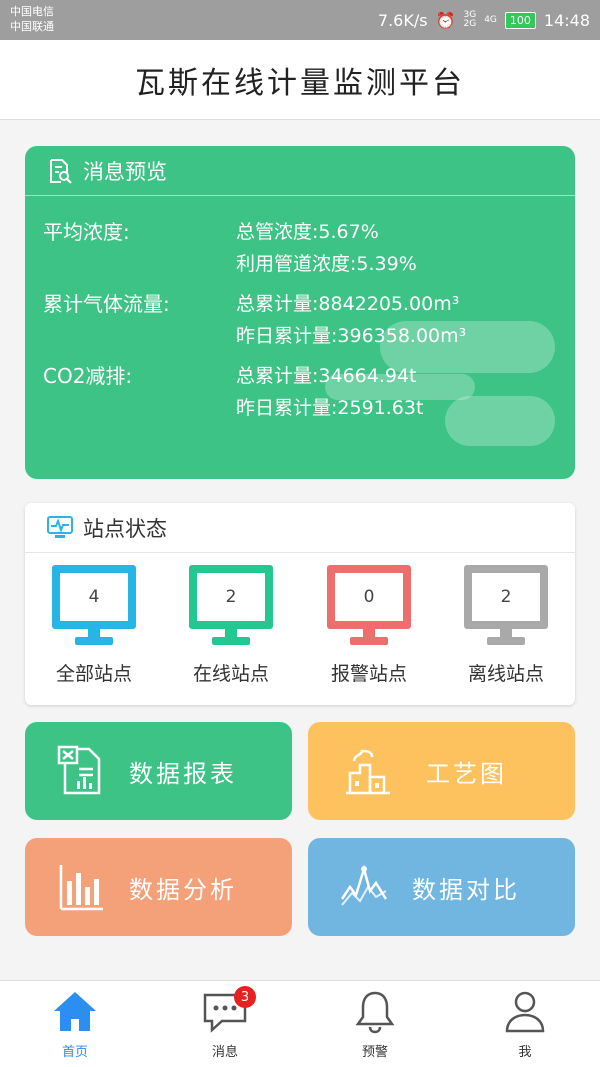 The width and height of the screenshot is (600, 1067). What do you see at coordinates (125, 171) in the screenshot?
I see `overview-title: 消息预览` at bounding box center [125, 171].